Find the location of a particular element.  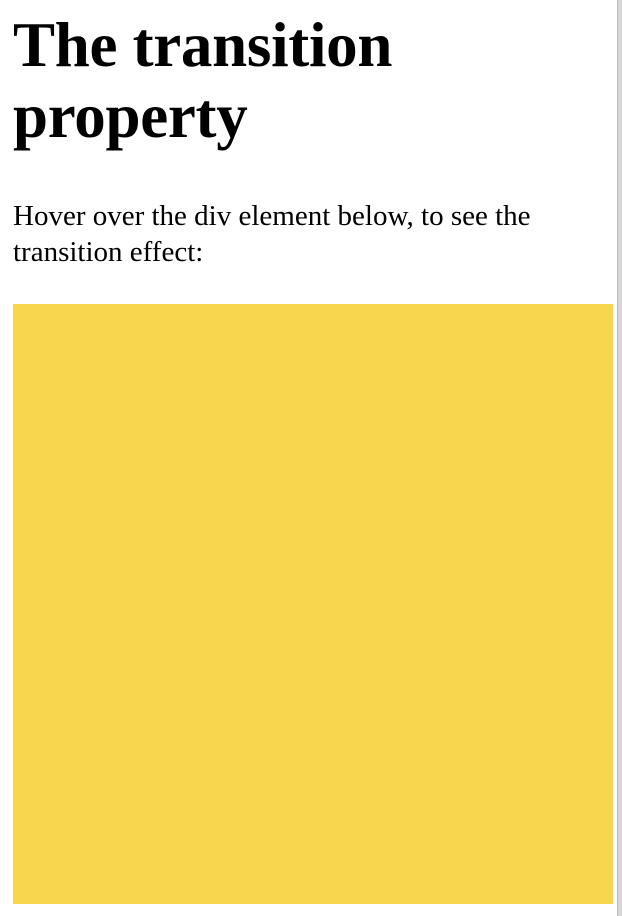

page-title: The transition property is located at coordinates (203, 80).